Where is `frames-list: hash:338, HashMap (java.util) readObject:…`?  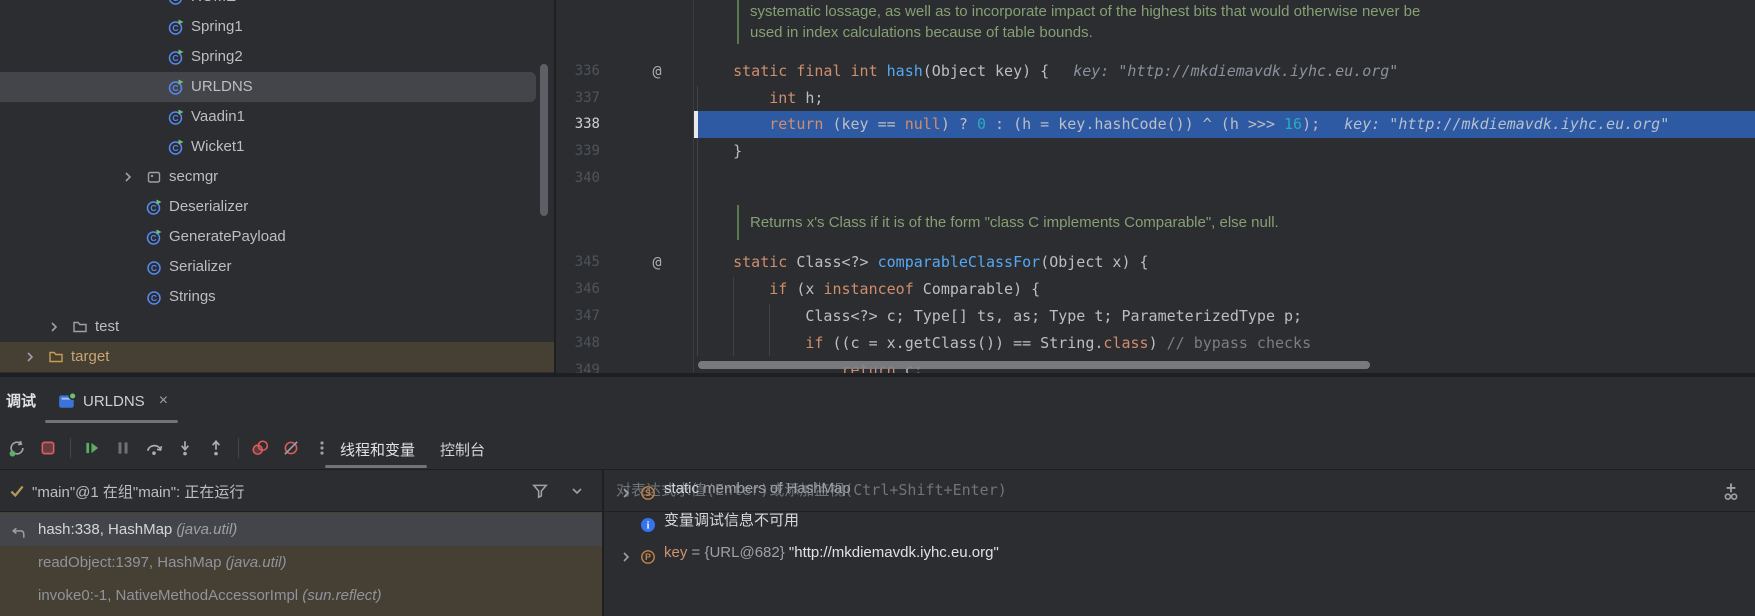
frames-list: hash:338, HashMap (java.util) readObject:… is located at coordinates (301, 564).